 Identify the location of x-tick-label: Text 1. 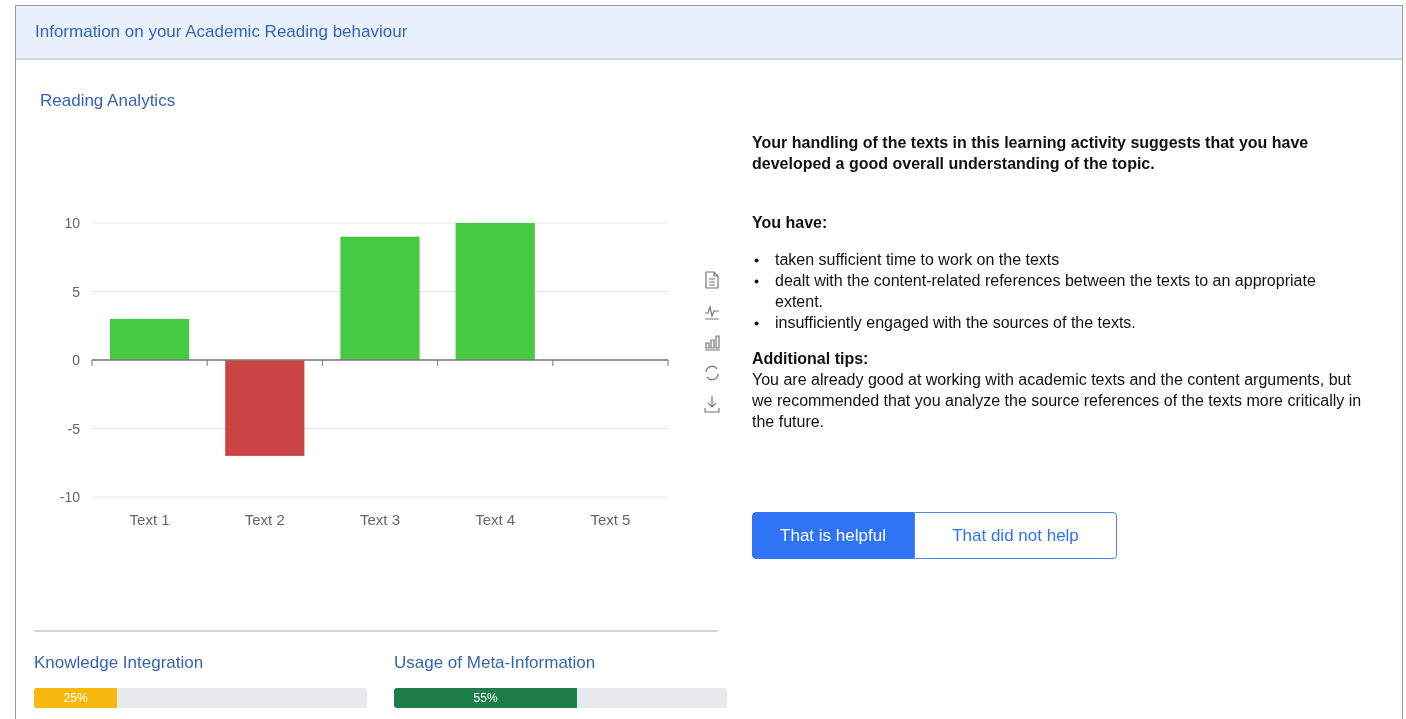
(149, 519).